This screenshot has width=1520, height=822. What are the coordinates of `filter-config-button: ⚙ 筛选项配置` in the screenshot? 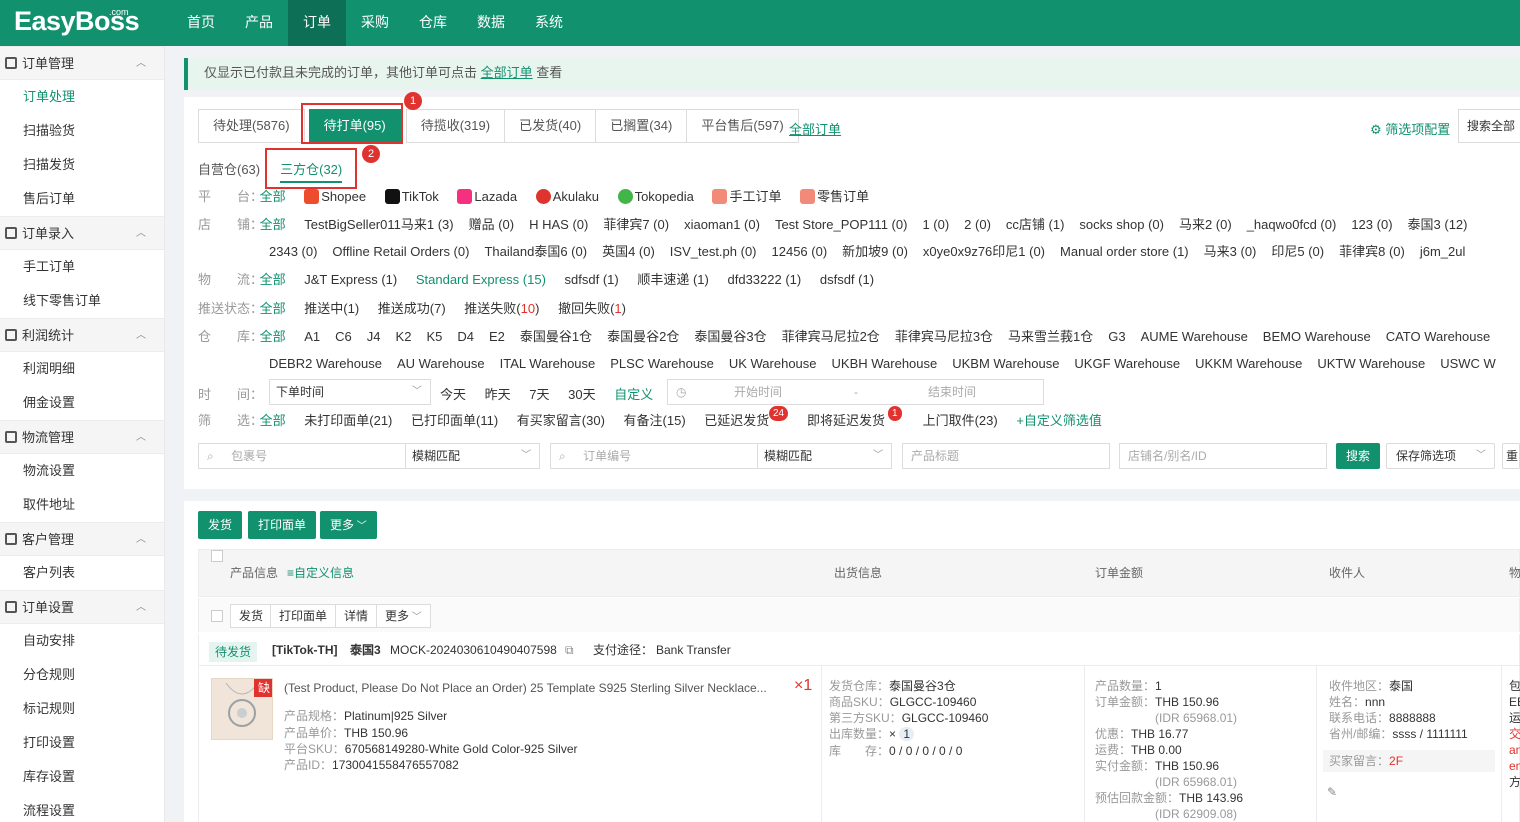 It's located at (1410, 128).